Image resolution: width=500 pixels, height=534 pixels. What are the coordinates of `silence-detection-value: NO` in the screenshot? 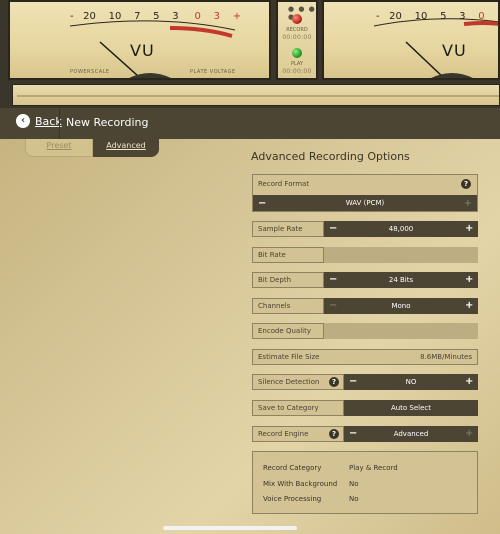 It's located at (411, 382).